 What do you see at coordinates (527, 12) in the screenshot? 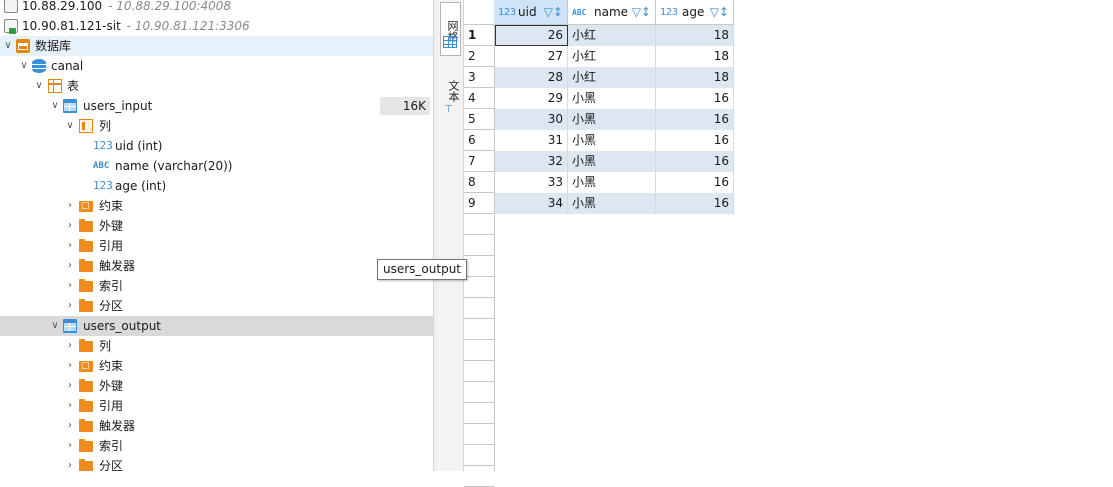
I see `column-name: uid` at bounding box center [527, 12].